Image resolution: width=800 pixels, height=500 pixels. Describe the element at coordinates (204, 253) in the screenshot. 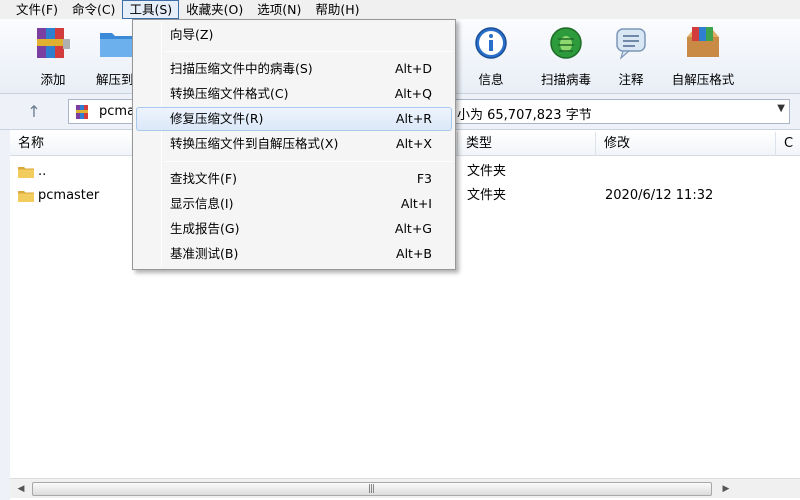

I see `menu-item-label: 基准测试(B)` at that location.